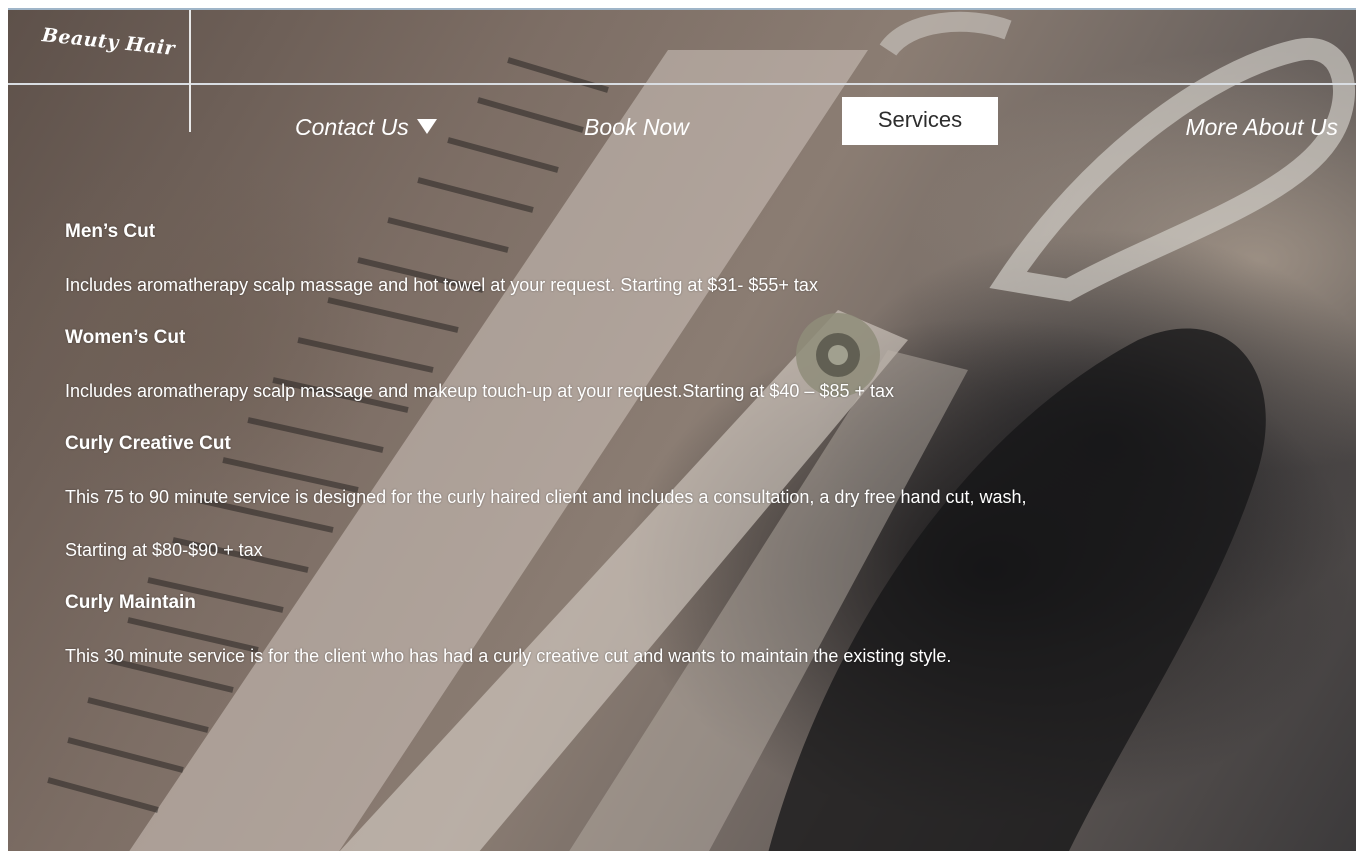  What do you see at coordinates (1261, 127) in the screenshot?
I see `nav-more-about-us: More About Us` at bounding box center [1261, 127].